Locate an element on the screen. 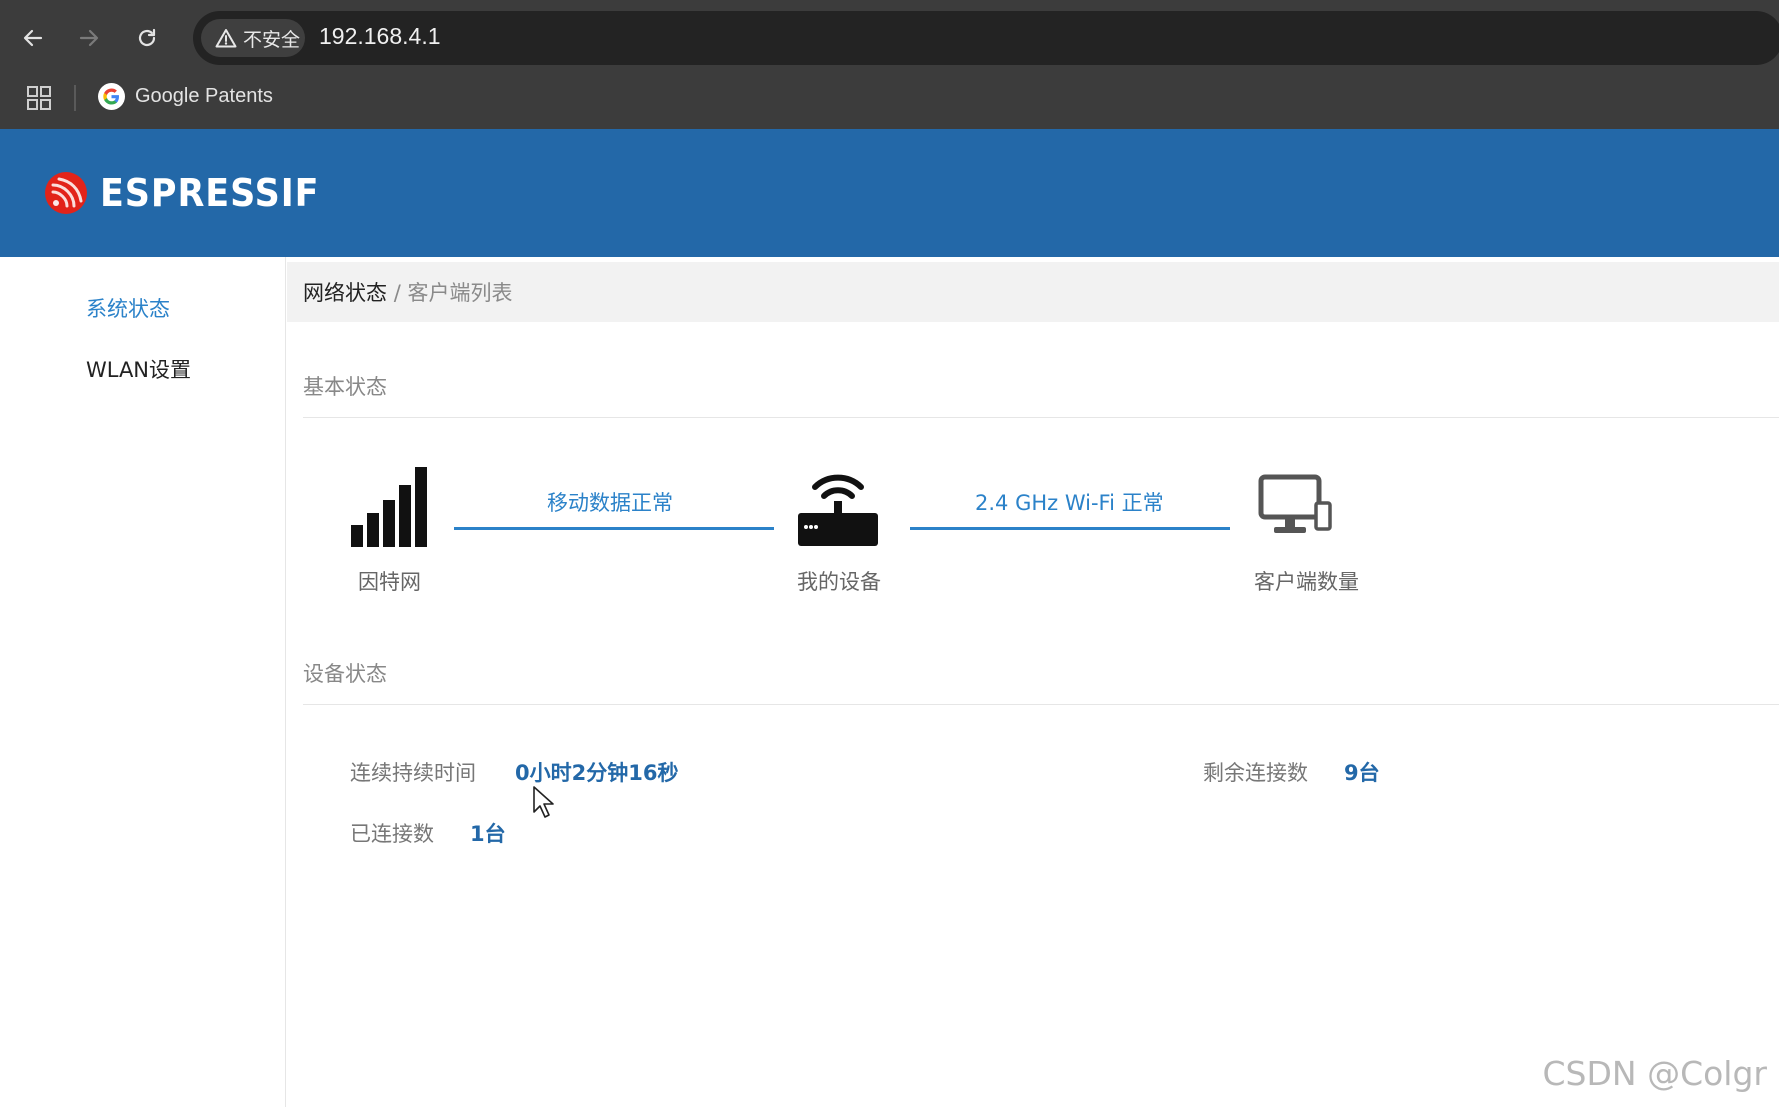 The width and height of the screenshot is (1779, 1107). client-count-label: 客户端数量 is located at coordinates (1306, 582).